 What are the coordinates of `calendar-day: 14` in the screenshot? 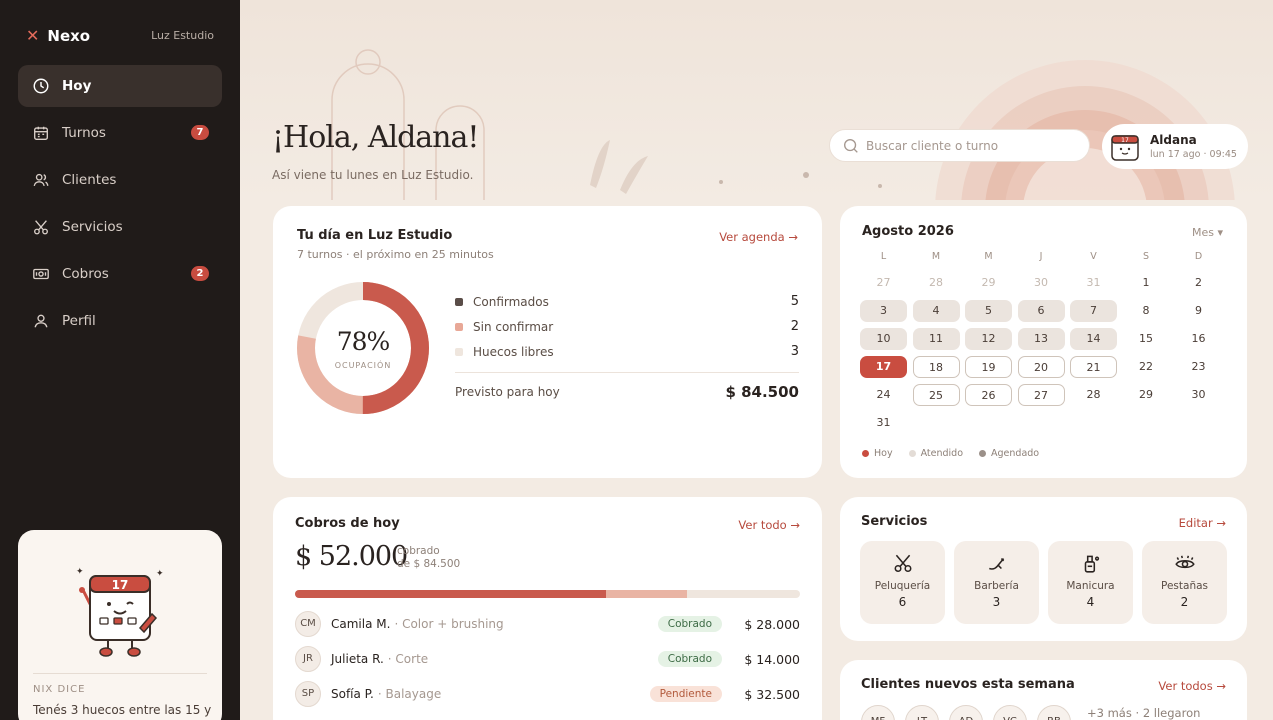 It's located at (1093, 339).